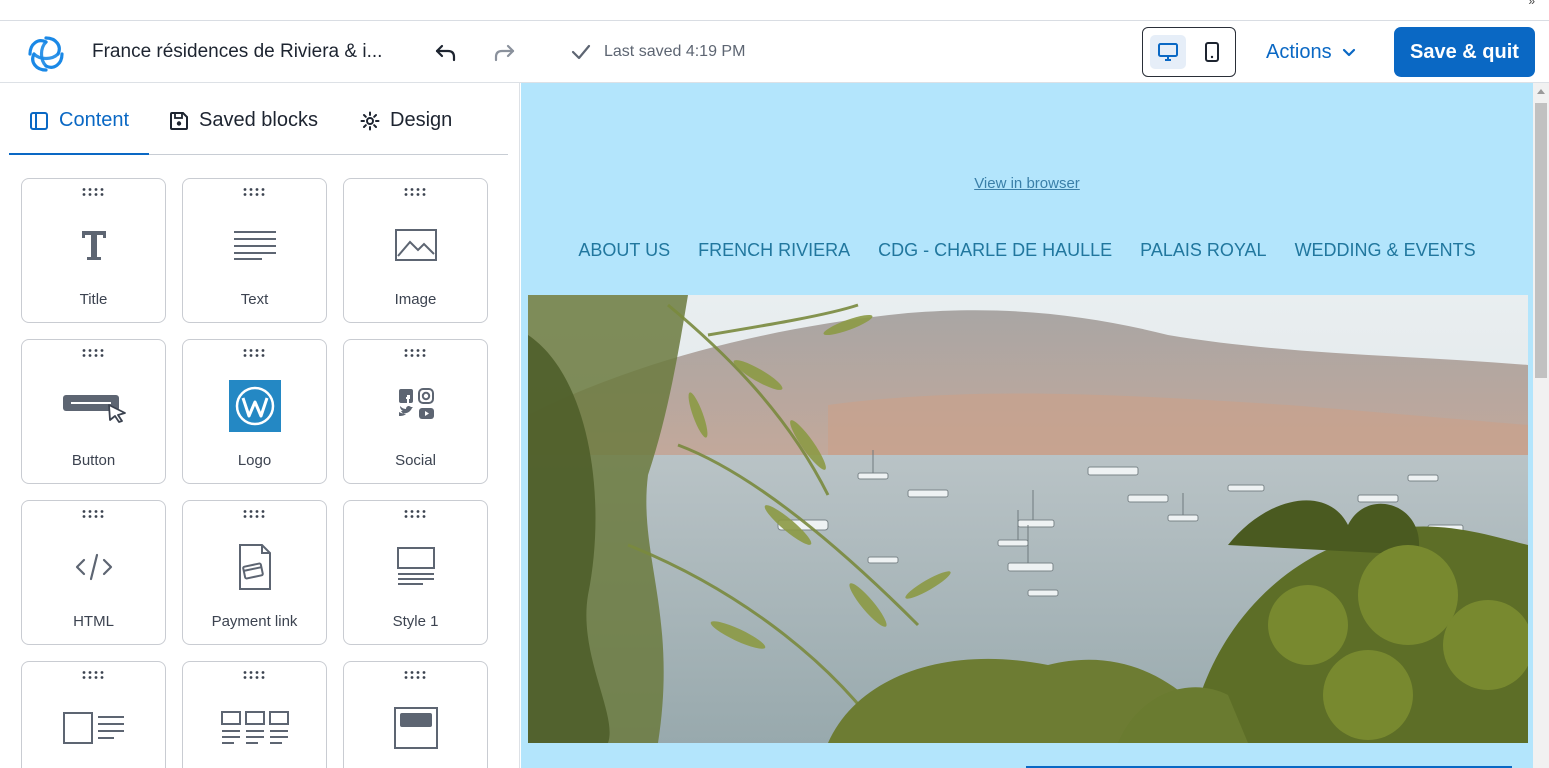 The width and height of the screenshot is (1549, 768). Describe the element at coordinates (93, 299) in the screenshot. I see `block-label: Title` at that location.